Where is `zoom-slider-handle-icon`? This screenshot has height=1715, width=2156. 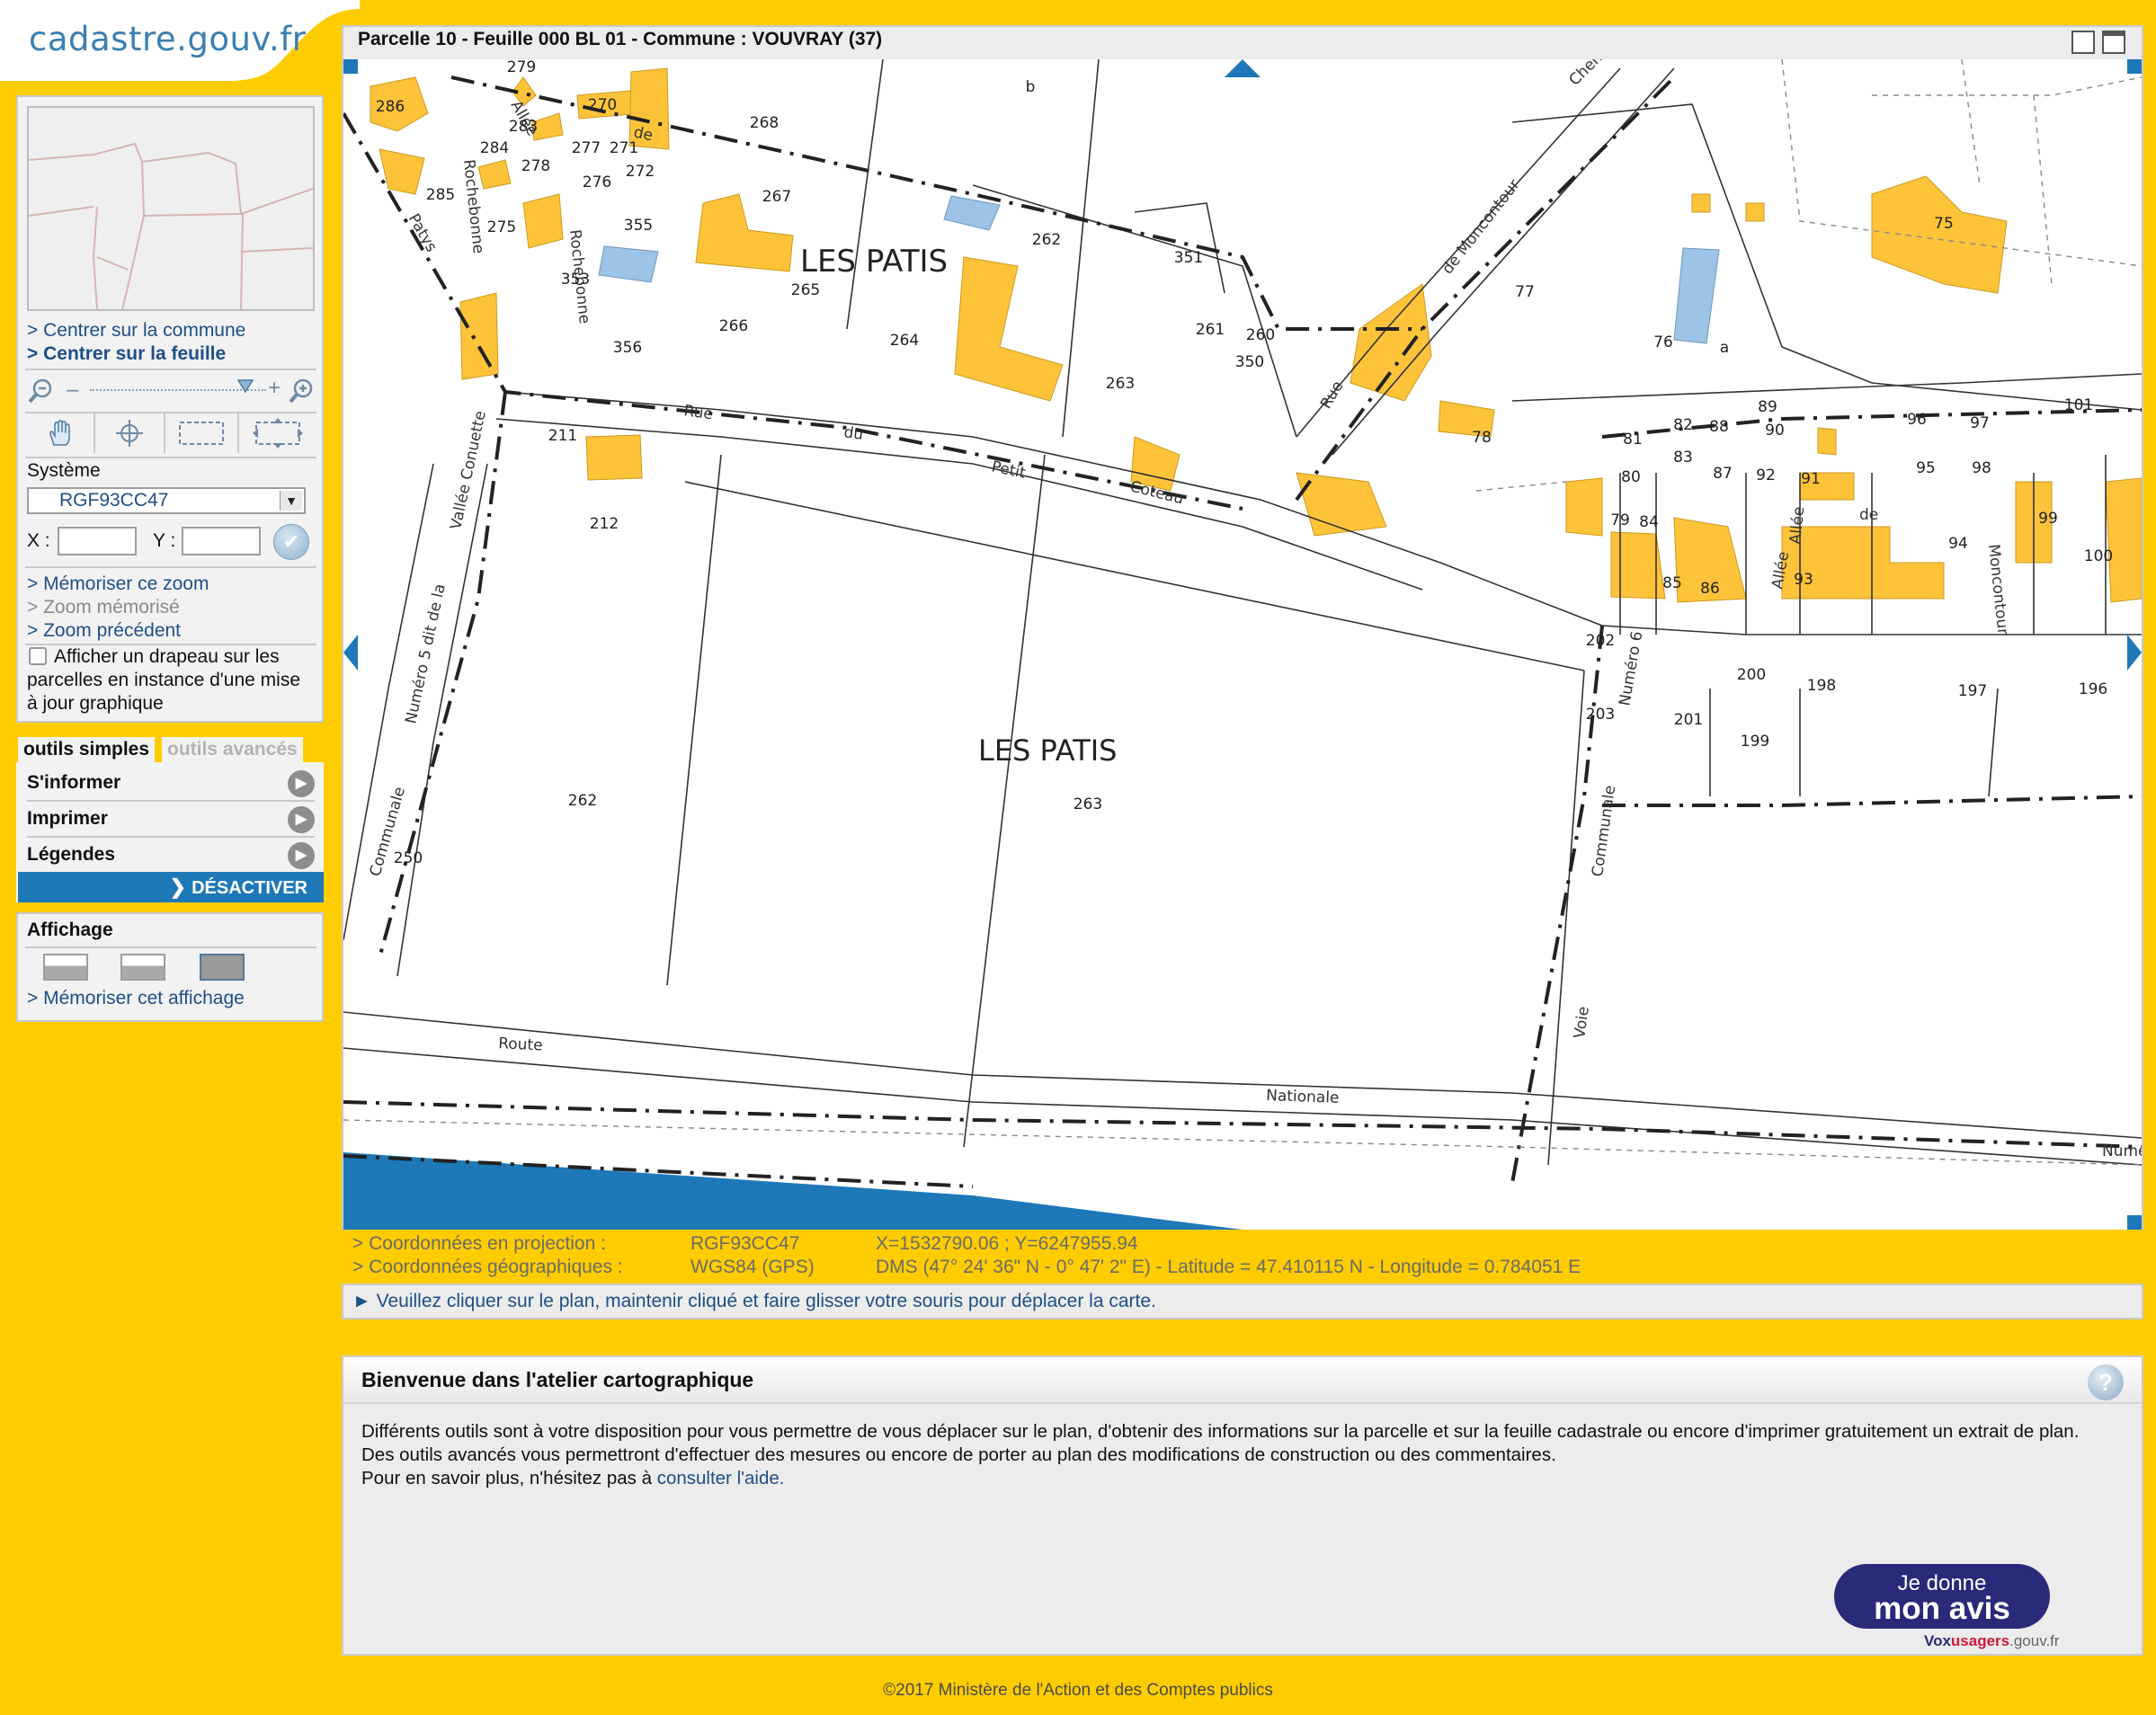
zoom-slider-handle-icon is located at coordinates (245, 389).